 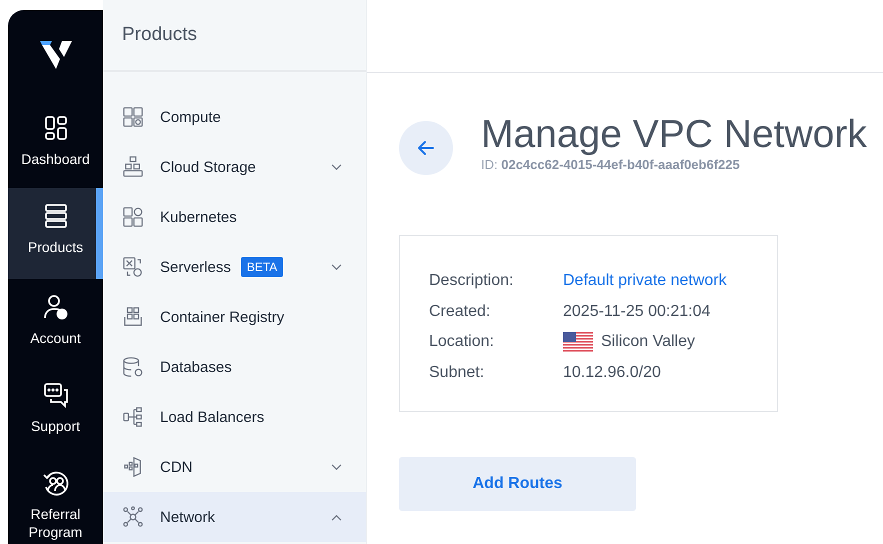 I want to click on network-icon, so click(x=133, y=517).